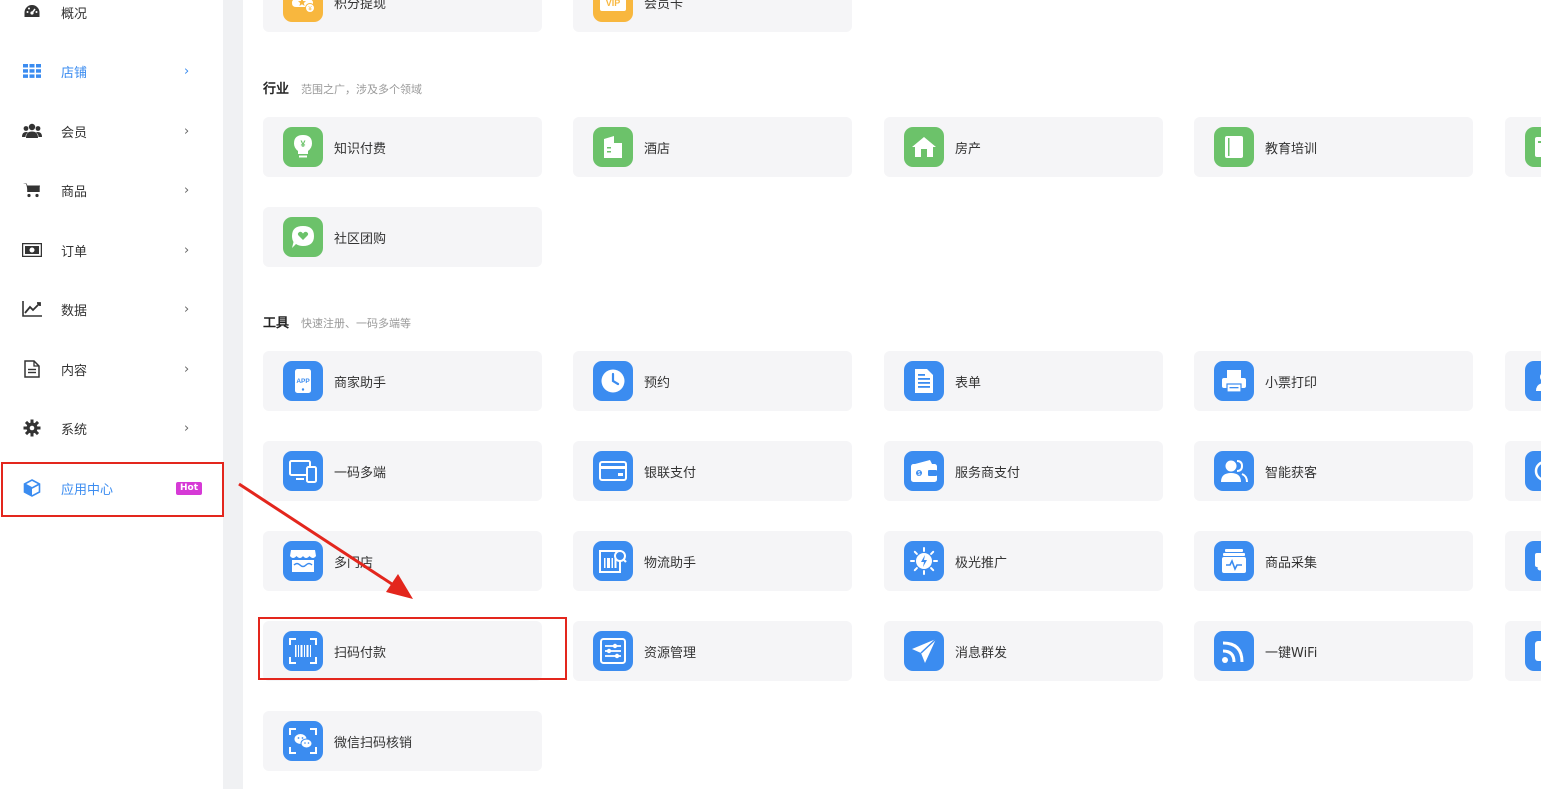  I want to click on app-card-label: 消息群发, so click(981, 653).